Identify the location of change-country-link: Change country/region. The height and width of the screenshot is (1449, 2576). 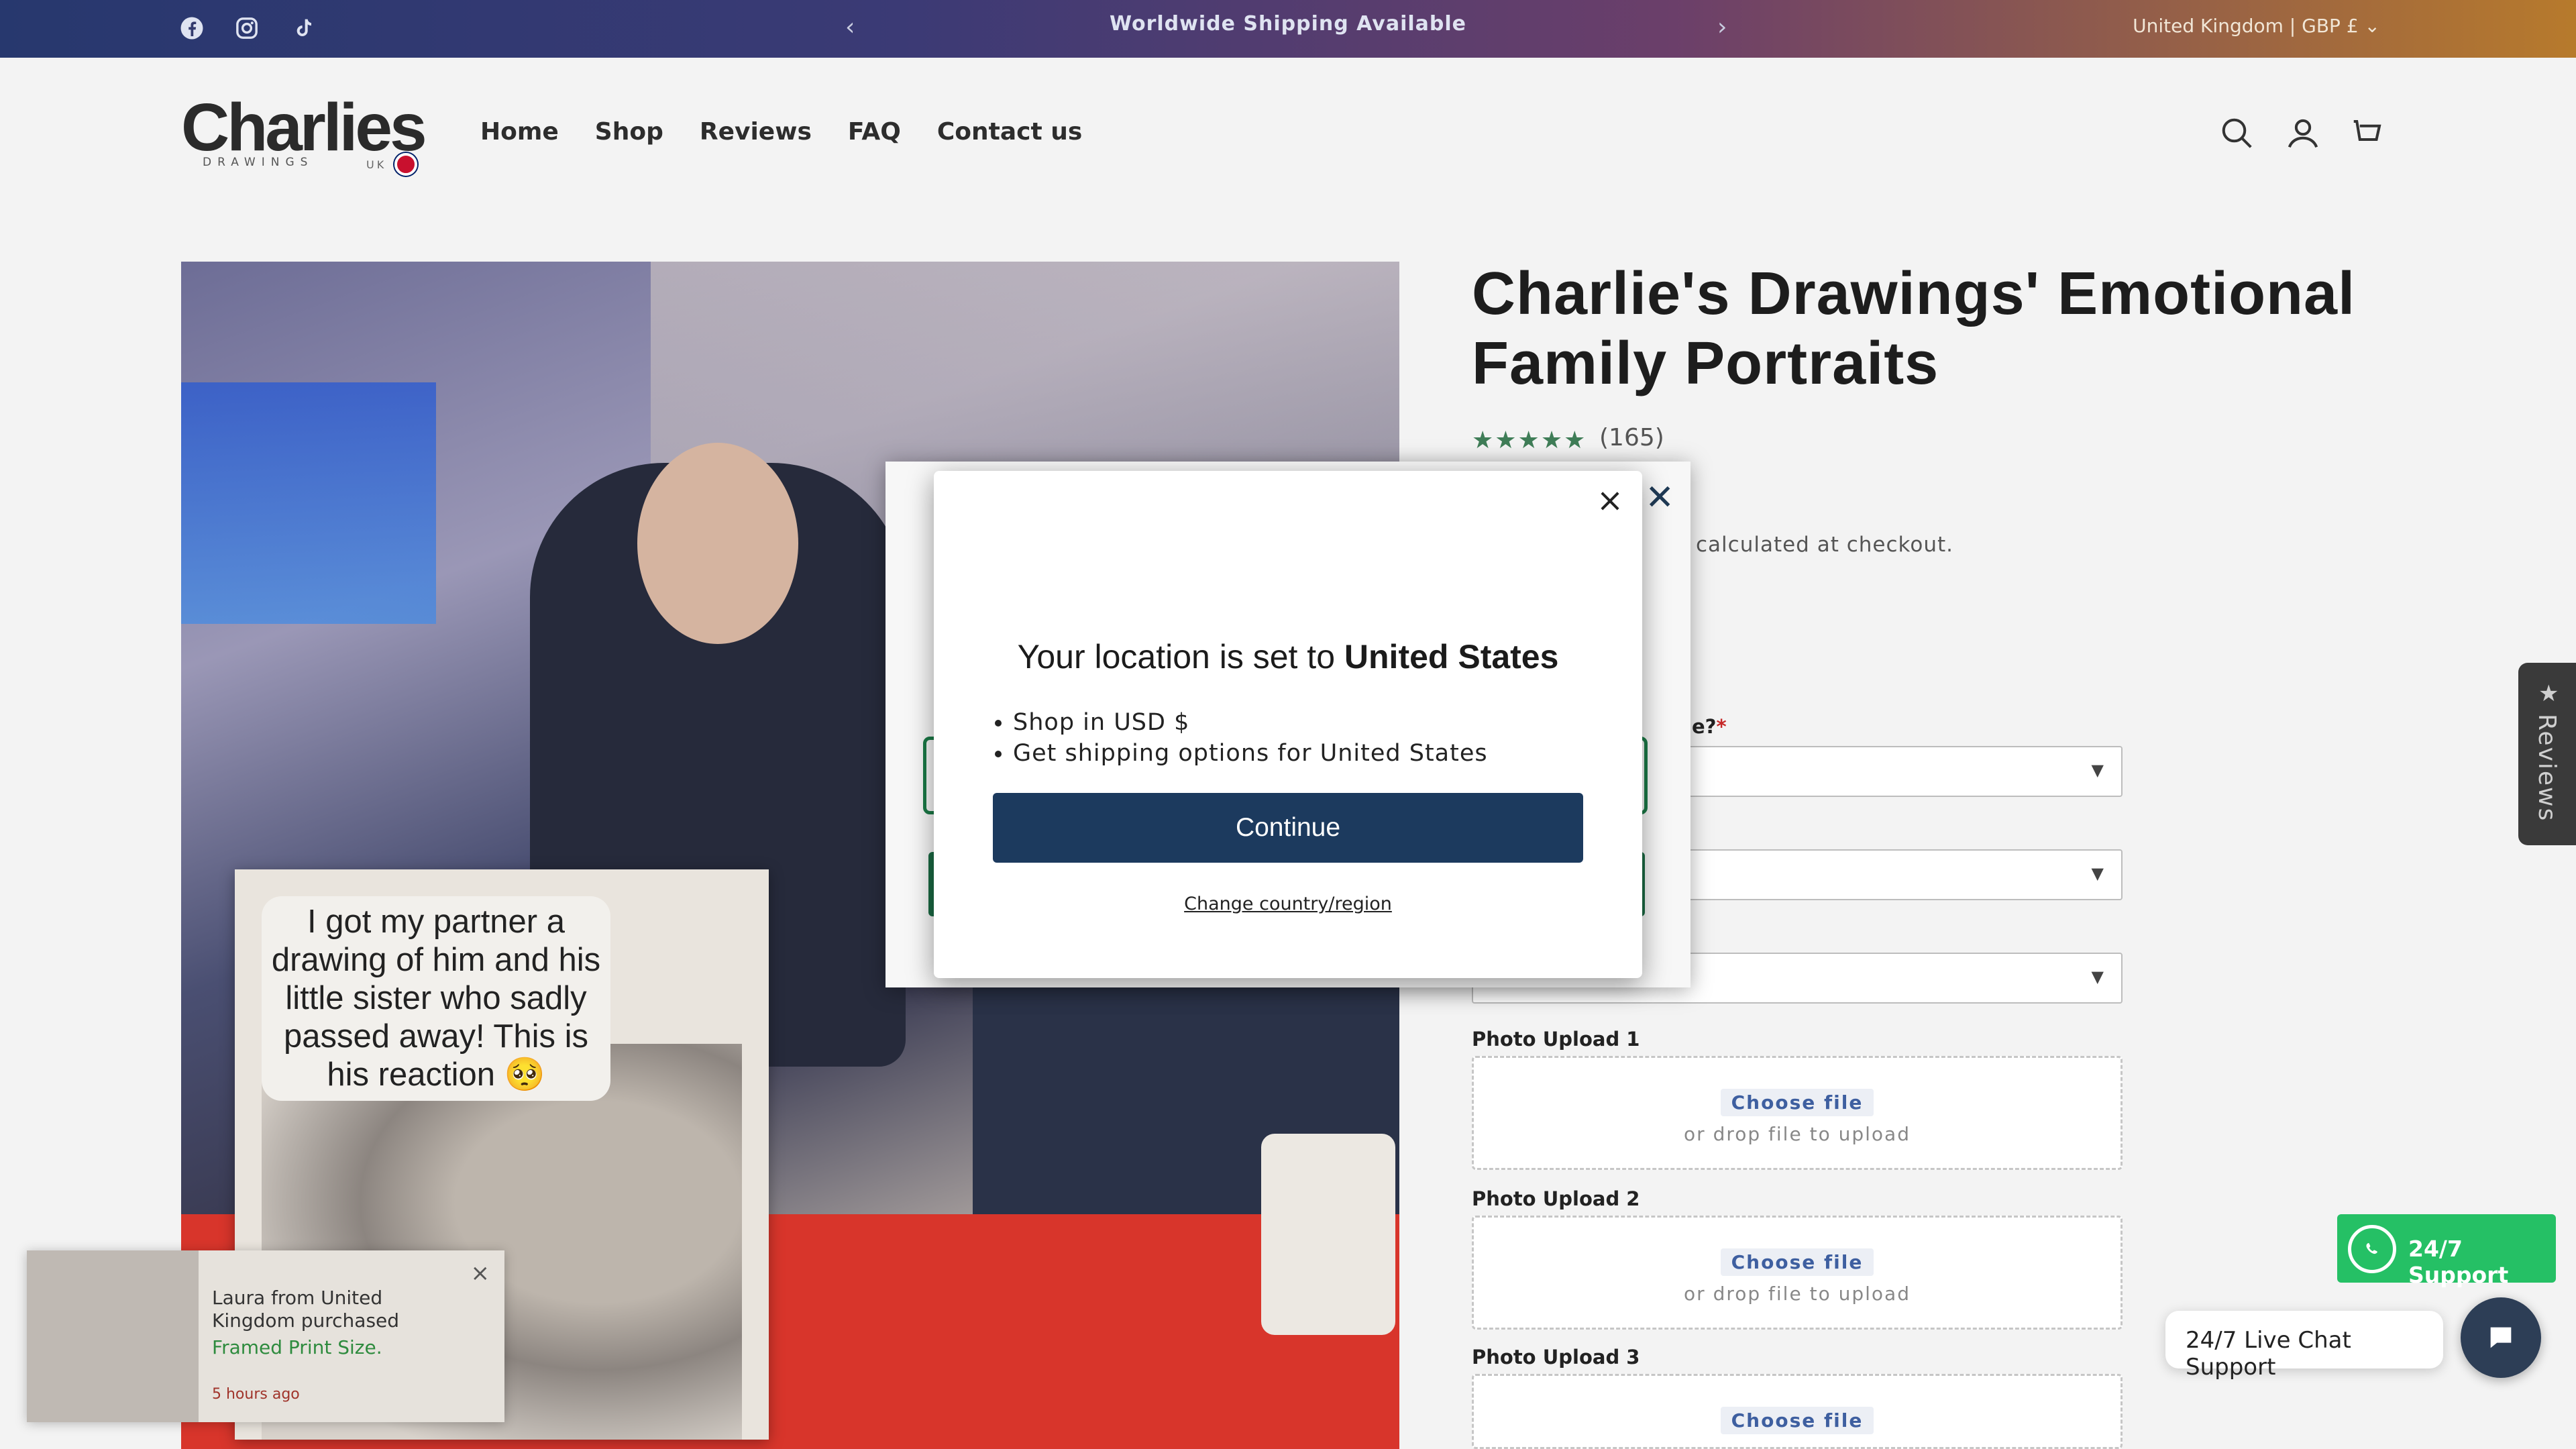
(1288, 904).